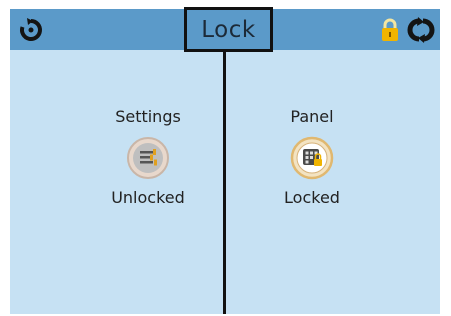 The width and height of the screenshot is (451, 316). I want to click on top-bar: Lock, so click(225, 29).